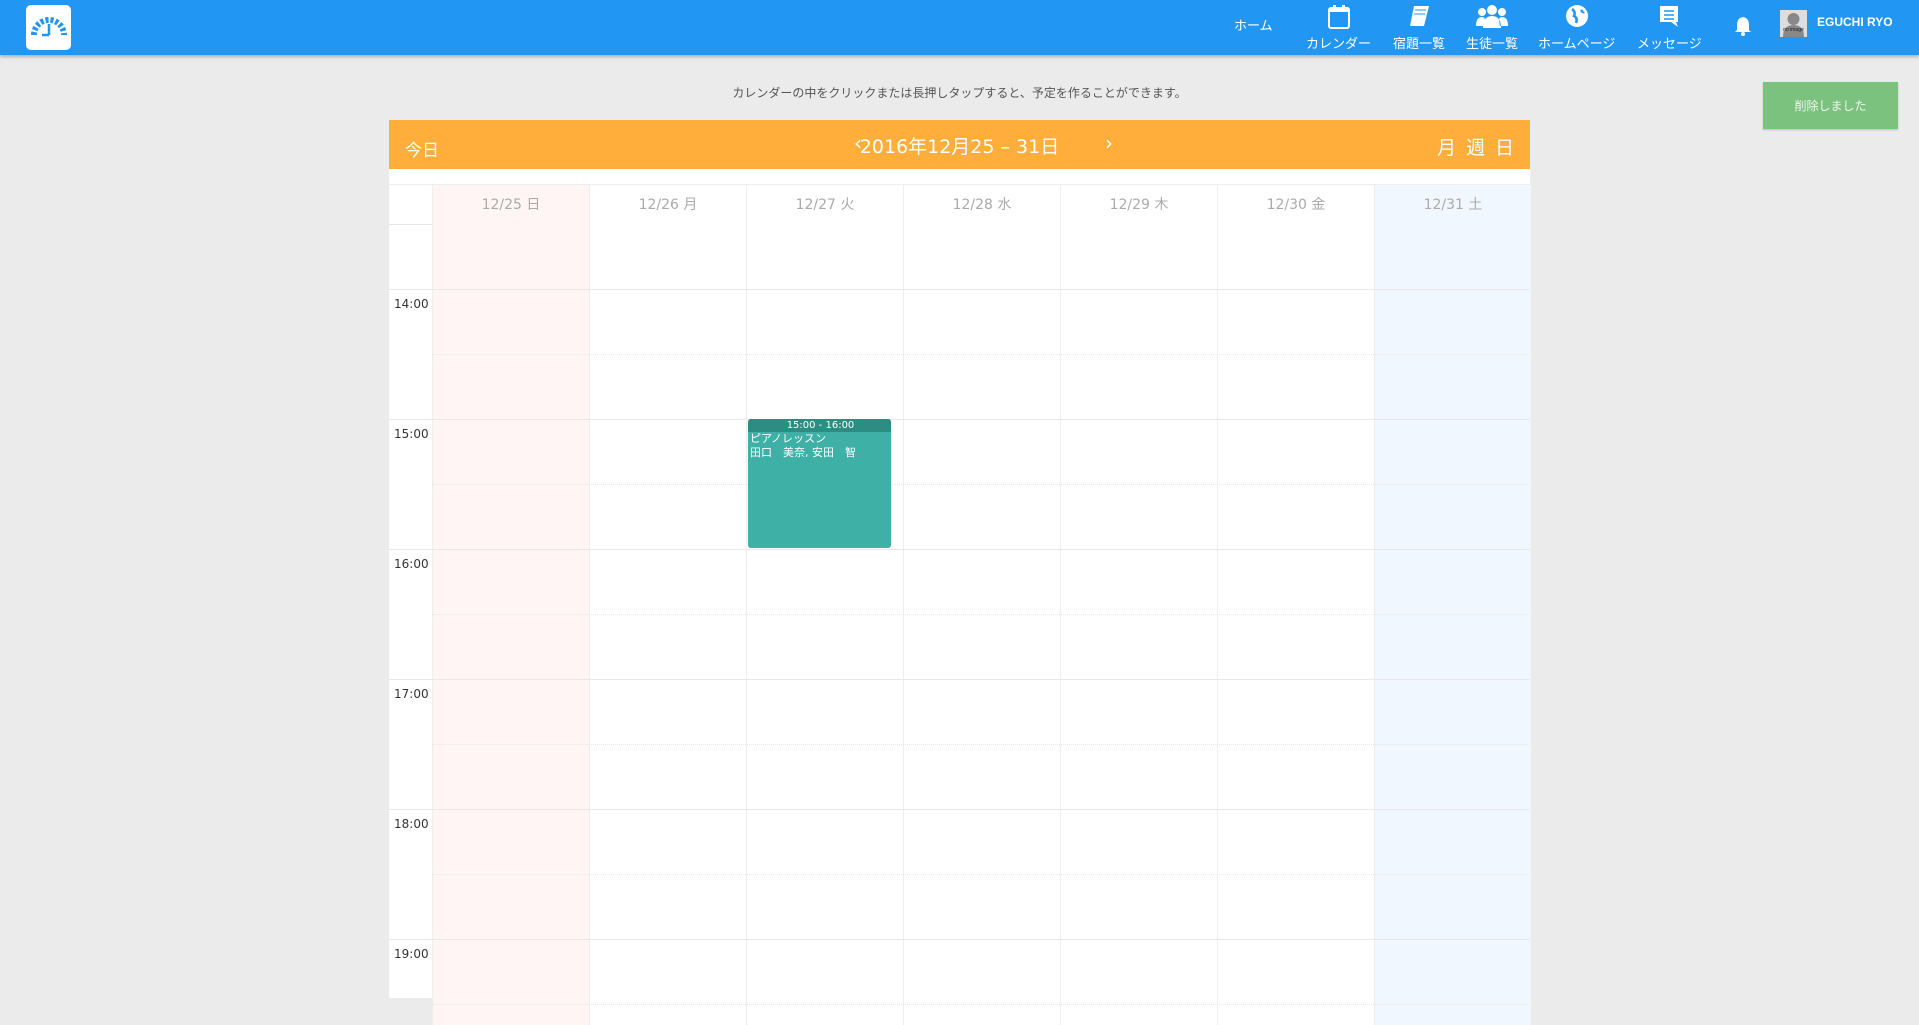 Image resolution: width=1919 pixels, height=1025 pixels. I want to click on avatar: no image, so click(1793, 23).